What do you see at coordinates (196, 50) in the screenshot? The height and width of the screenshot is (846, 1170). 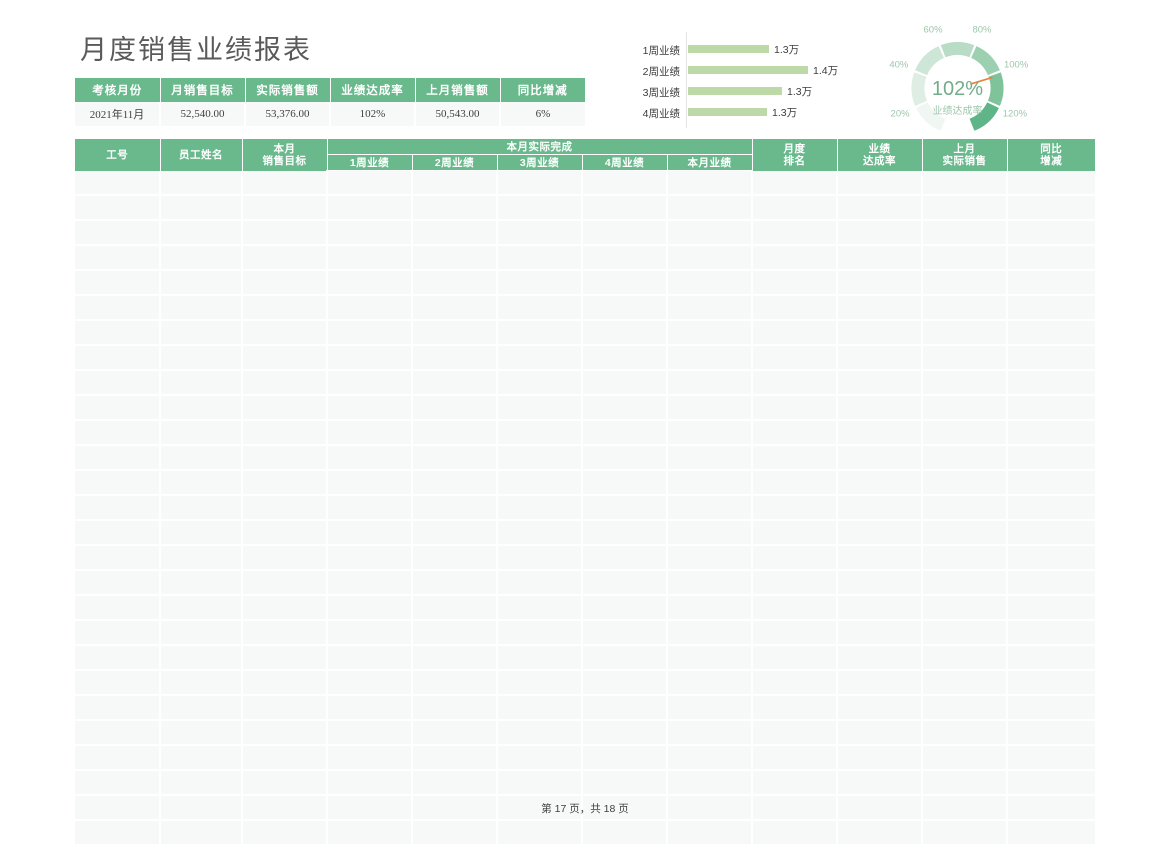 I see `page-title: 月度销售业绩报表` at bounding box center [196, 50].